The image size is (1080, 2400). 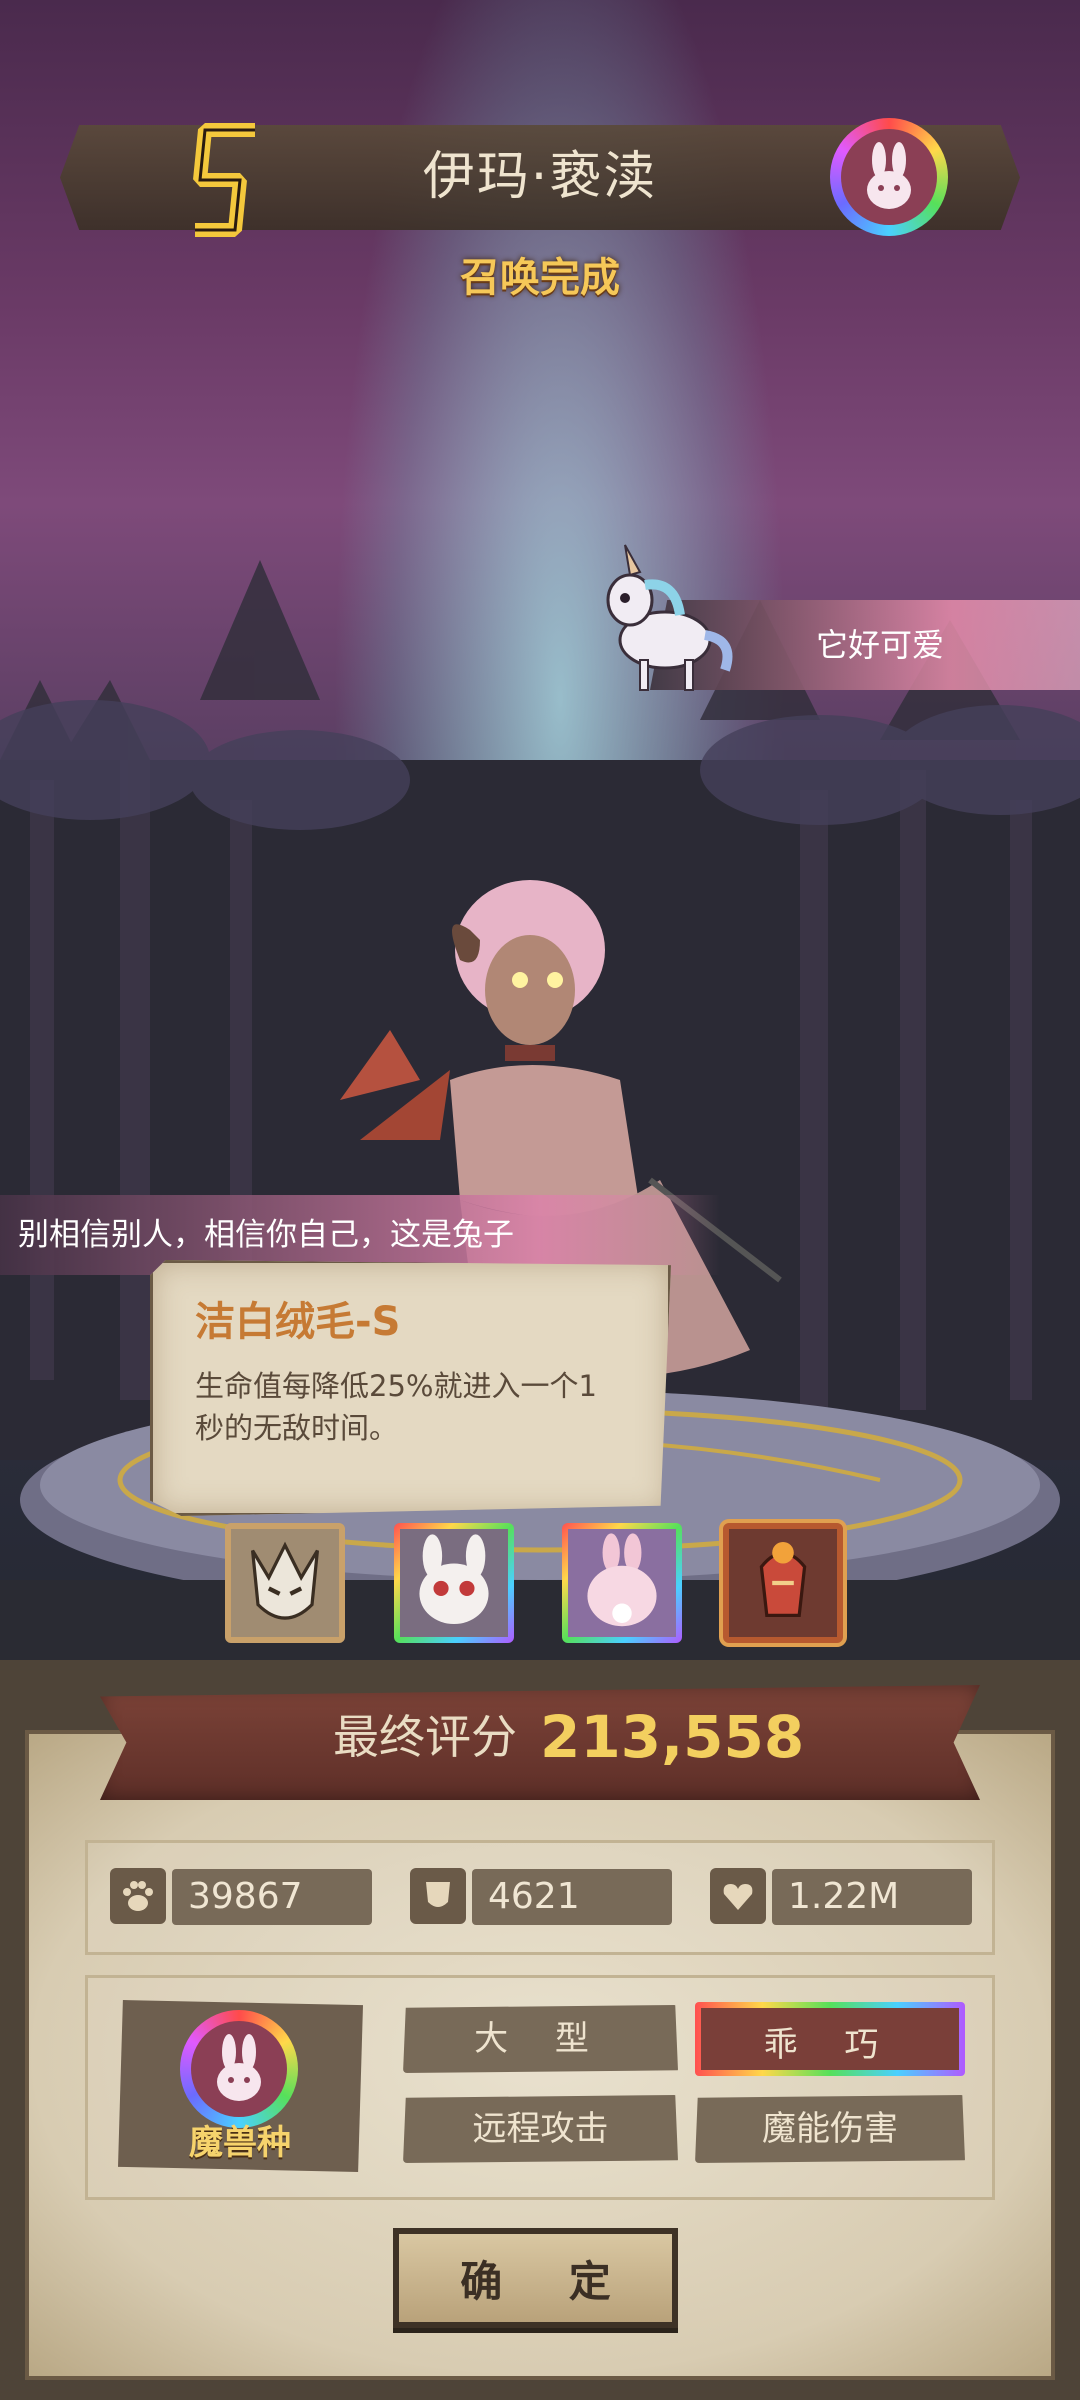 I want to click on unicorn-pony-icon, so click(x=669, y=617).